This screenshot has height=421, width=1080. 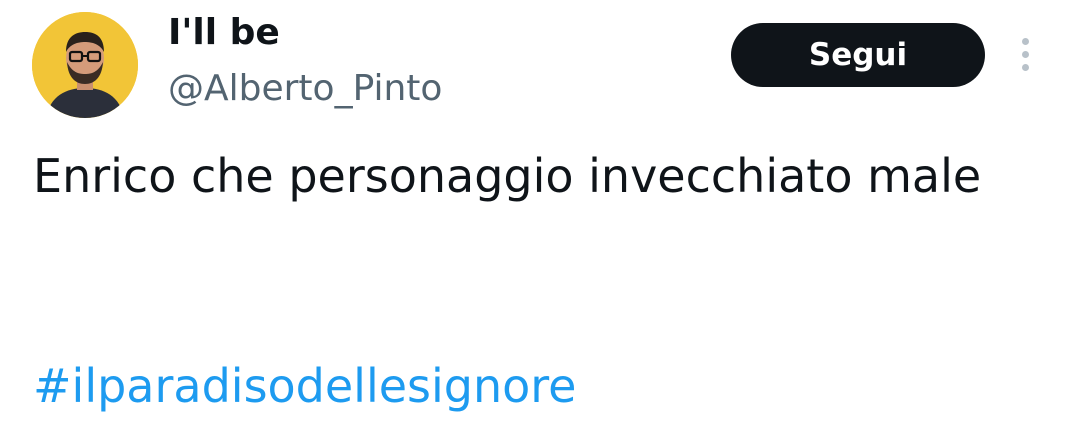 I want to click on author-handle: @Alberto_Pinto, so click(x=305, y=89).